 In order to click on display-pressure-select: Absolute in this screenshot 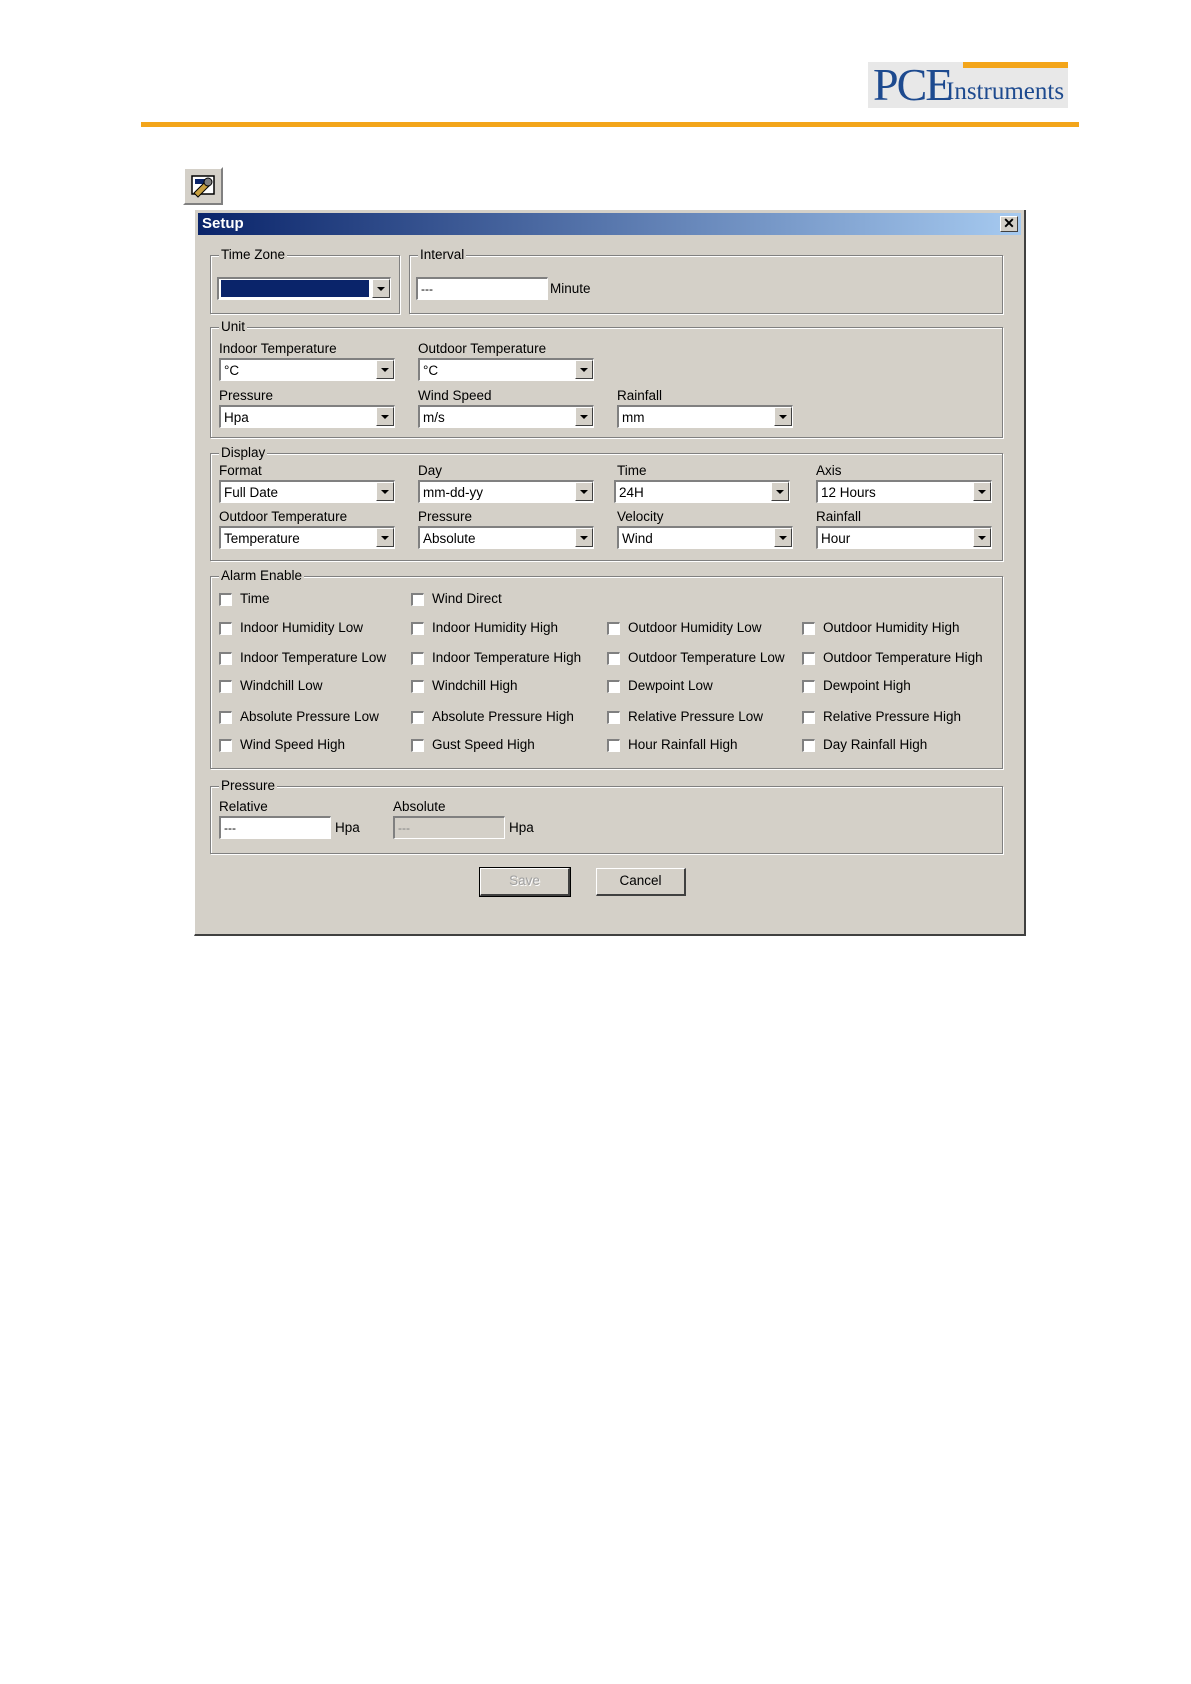, I will do `click(506, 537)`.